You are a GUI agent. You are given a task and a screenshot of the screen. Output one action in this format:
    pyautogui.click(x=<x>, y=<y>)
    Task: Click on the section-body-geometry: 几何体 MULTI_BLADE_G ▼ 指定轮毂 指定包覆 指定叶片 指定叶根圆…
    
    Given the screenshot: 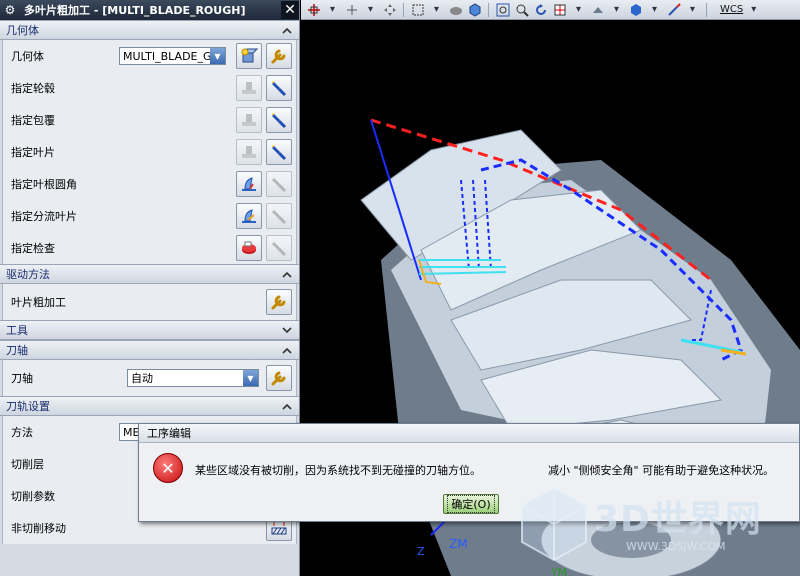 What is the action you would take?
    pyautogui.click(x=149, y=152)
    